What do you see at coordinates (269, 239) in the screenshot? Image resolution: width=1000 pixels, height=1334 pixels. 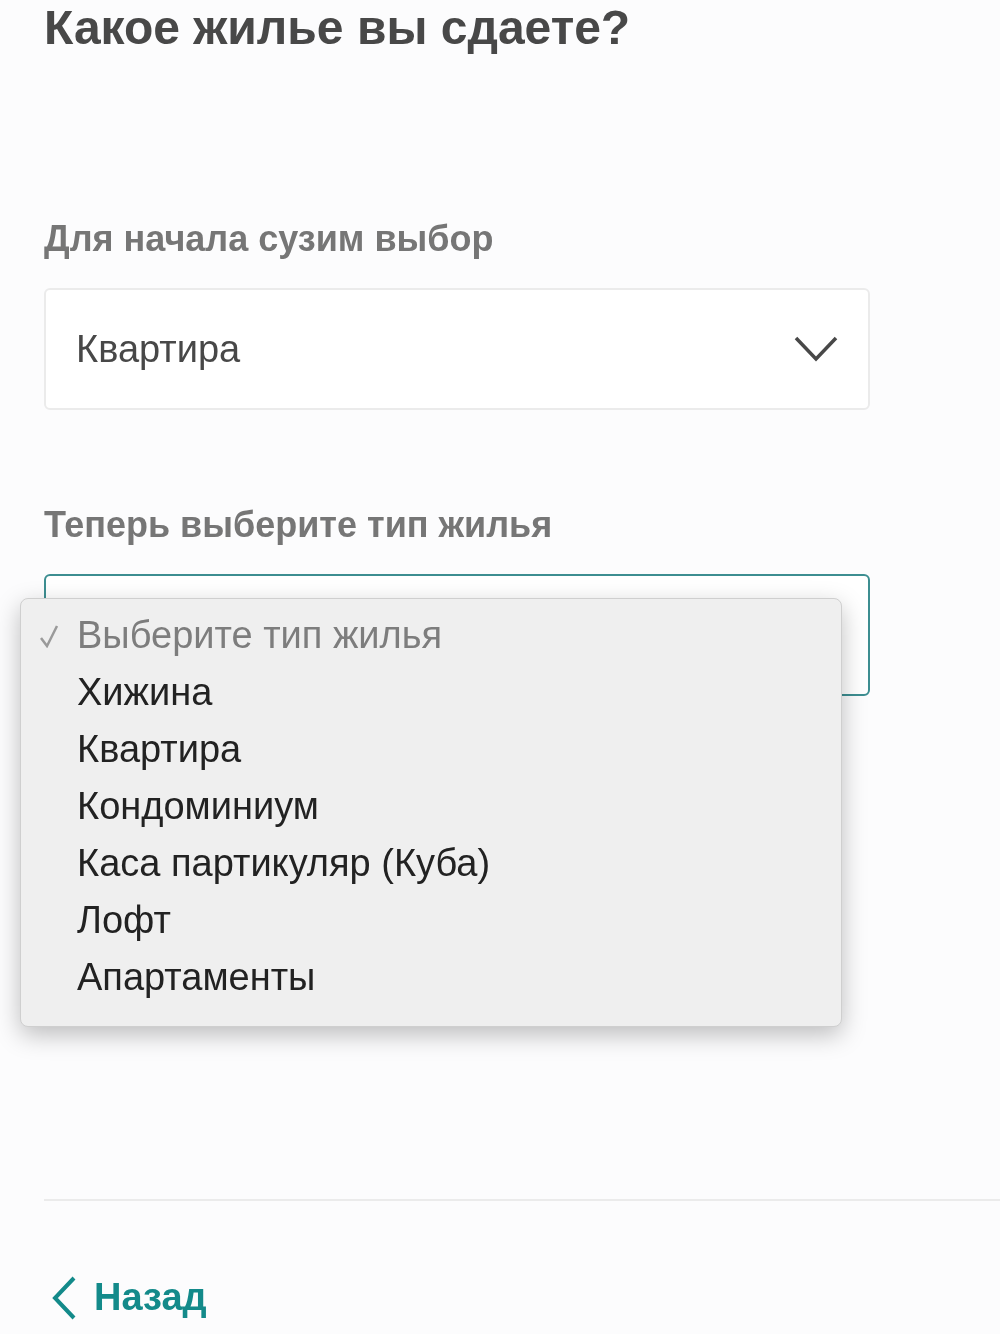 I see `field-label: Для начала сузим выбор` at bounding box center [269, 239].